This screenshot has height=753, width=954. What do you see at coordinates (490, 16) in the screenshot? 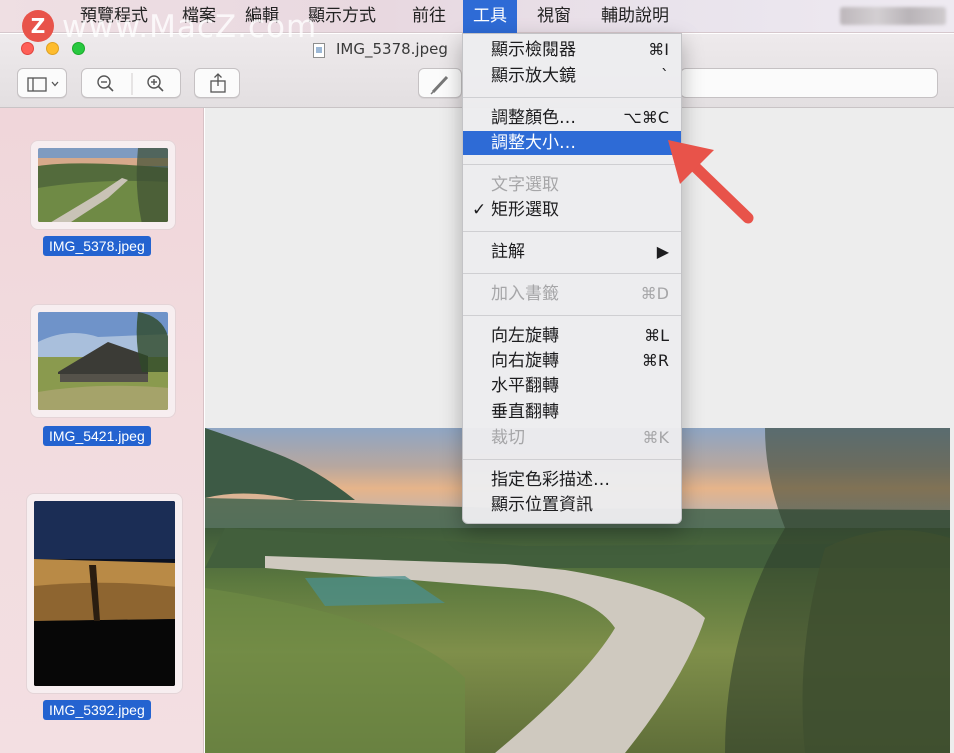
I see `menu-tools: 工具` at bounding box center [490, 16].